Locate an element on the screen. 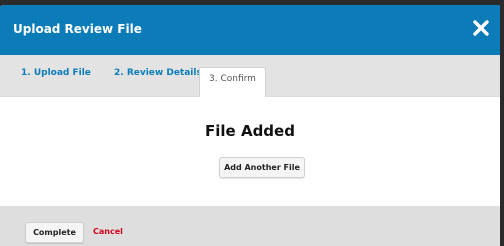  complete-button: Complete is located at coordinates (54, 232).